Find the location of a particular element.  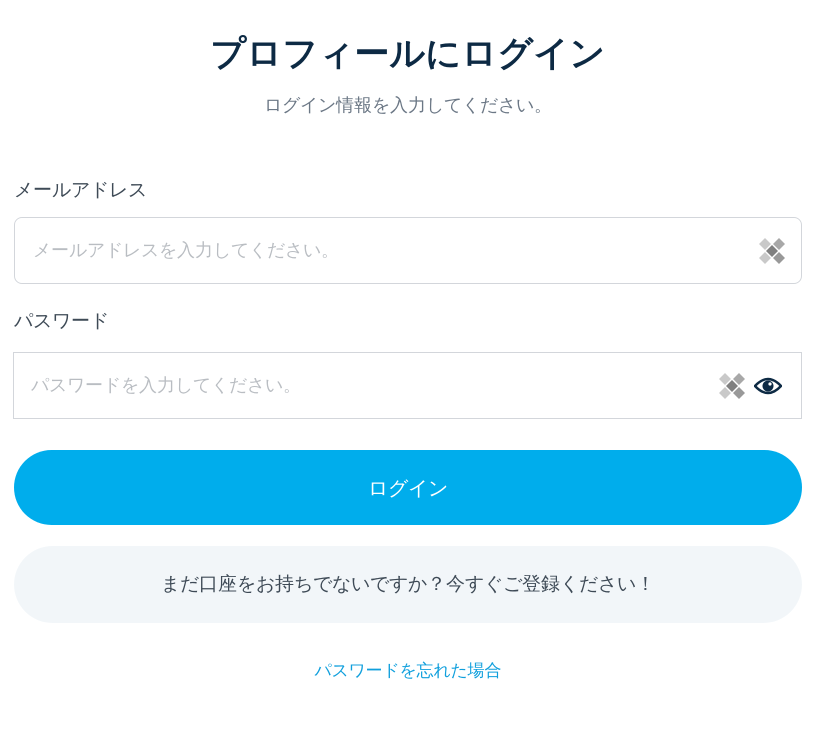

eye-icon is located at coordinates (768, 386).